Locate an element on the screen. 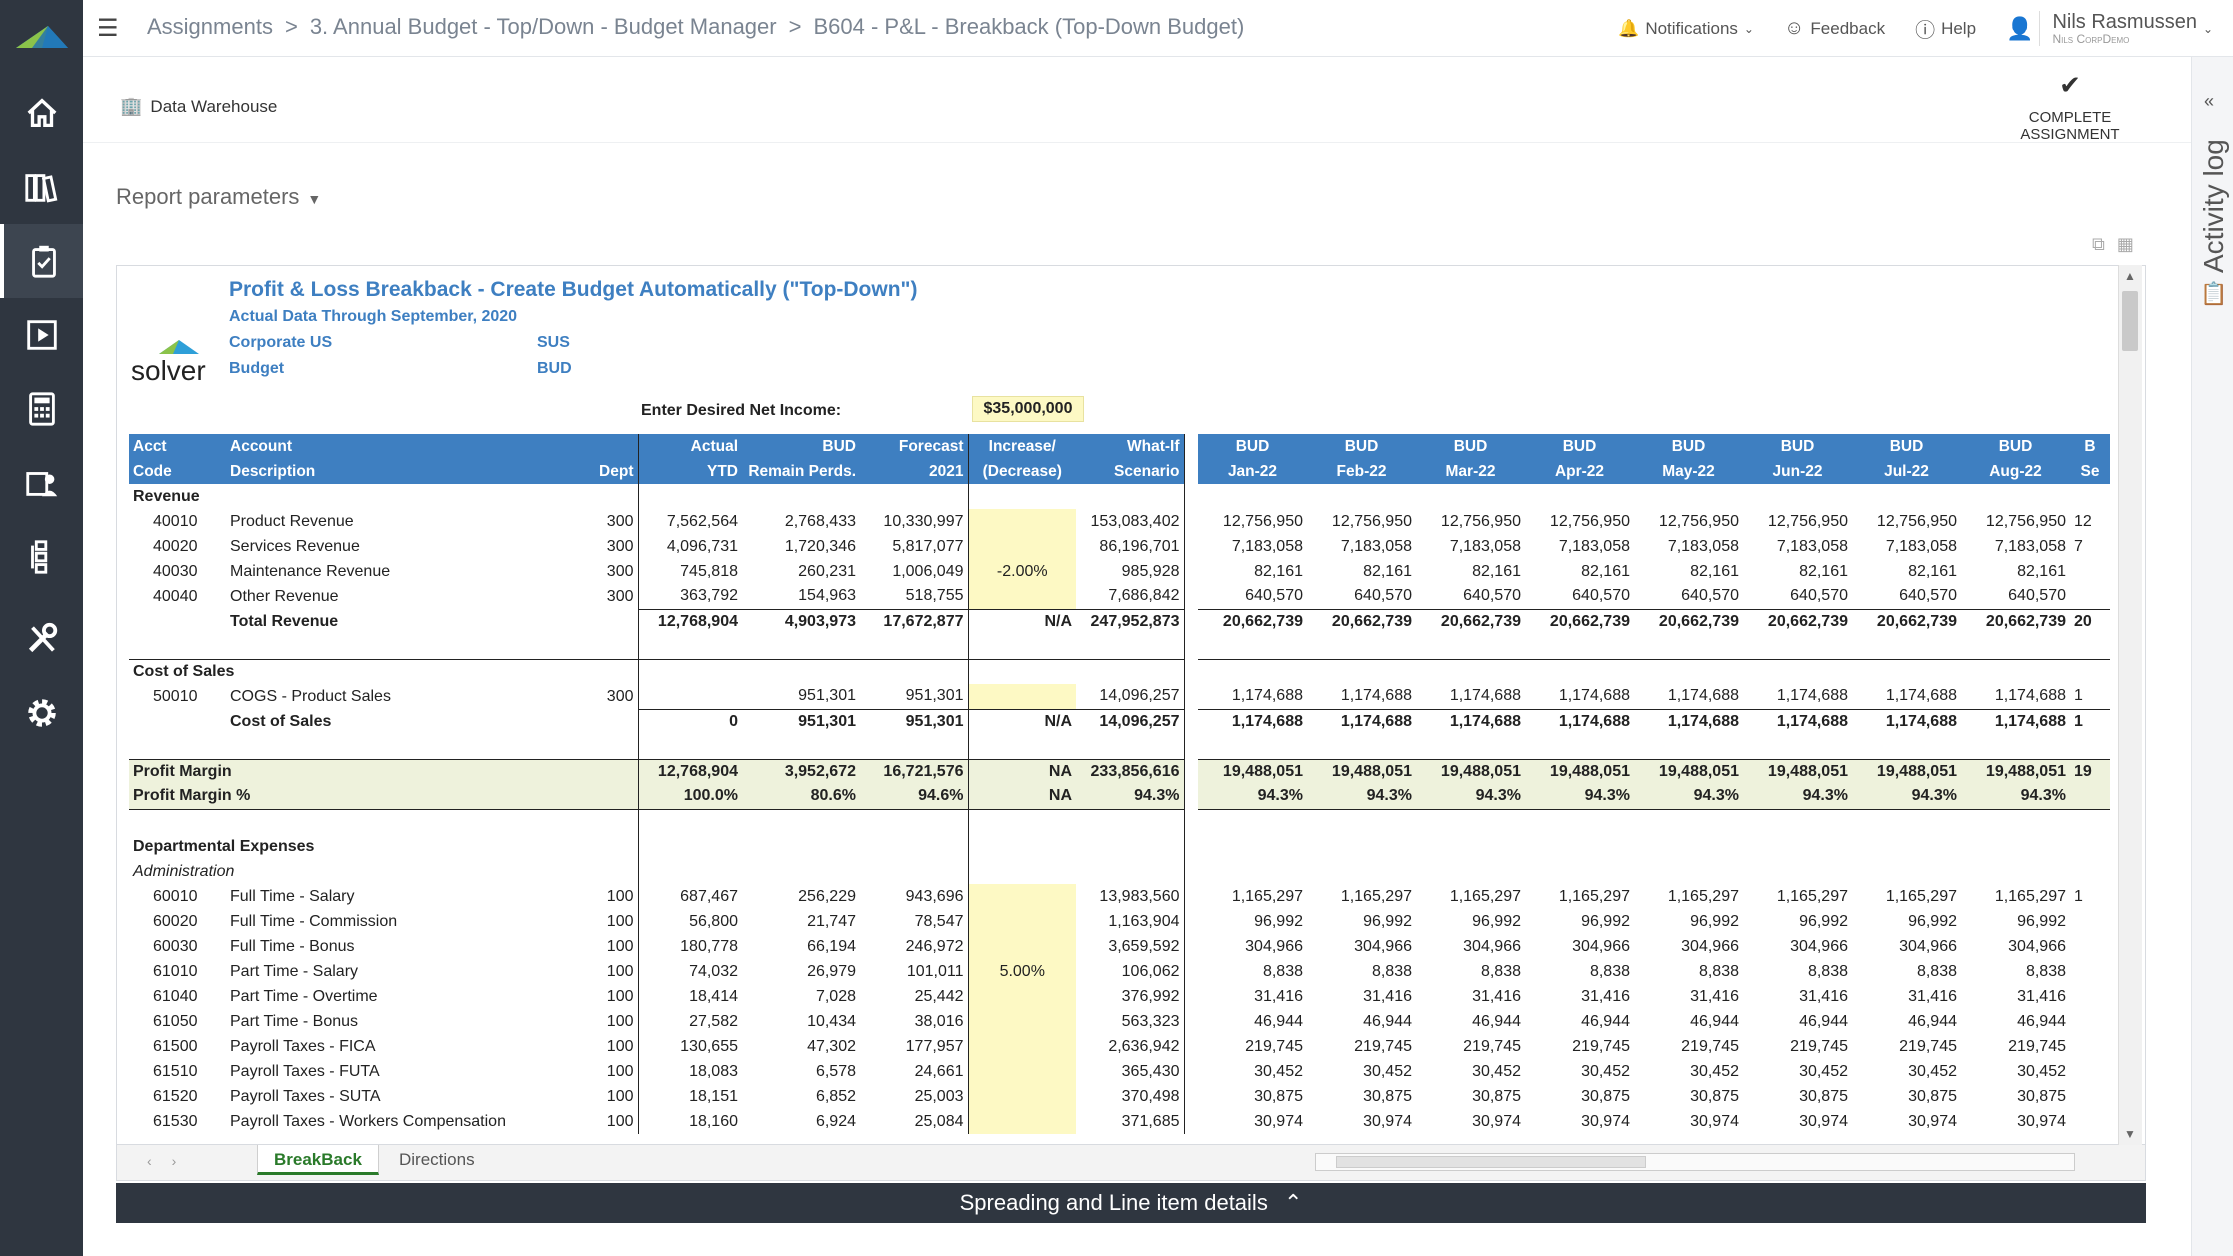  smiley-icon: ☺ is located at coordinates (1794, 28).